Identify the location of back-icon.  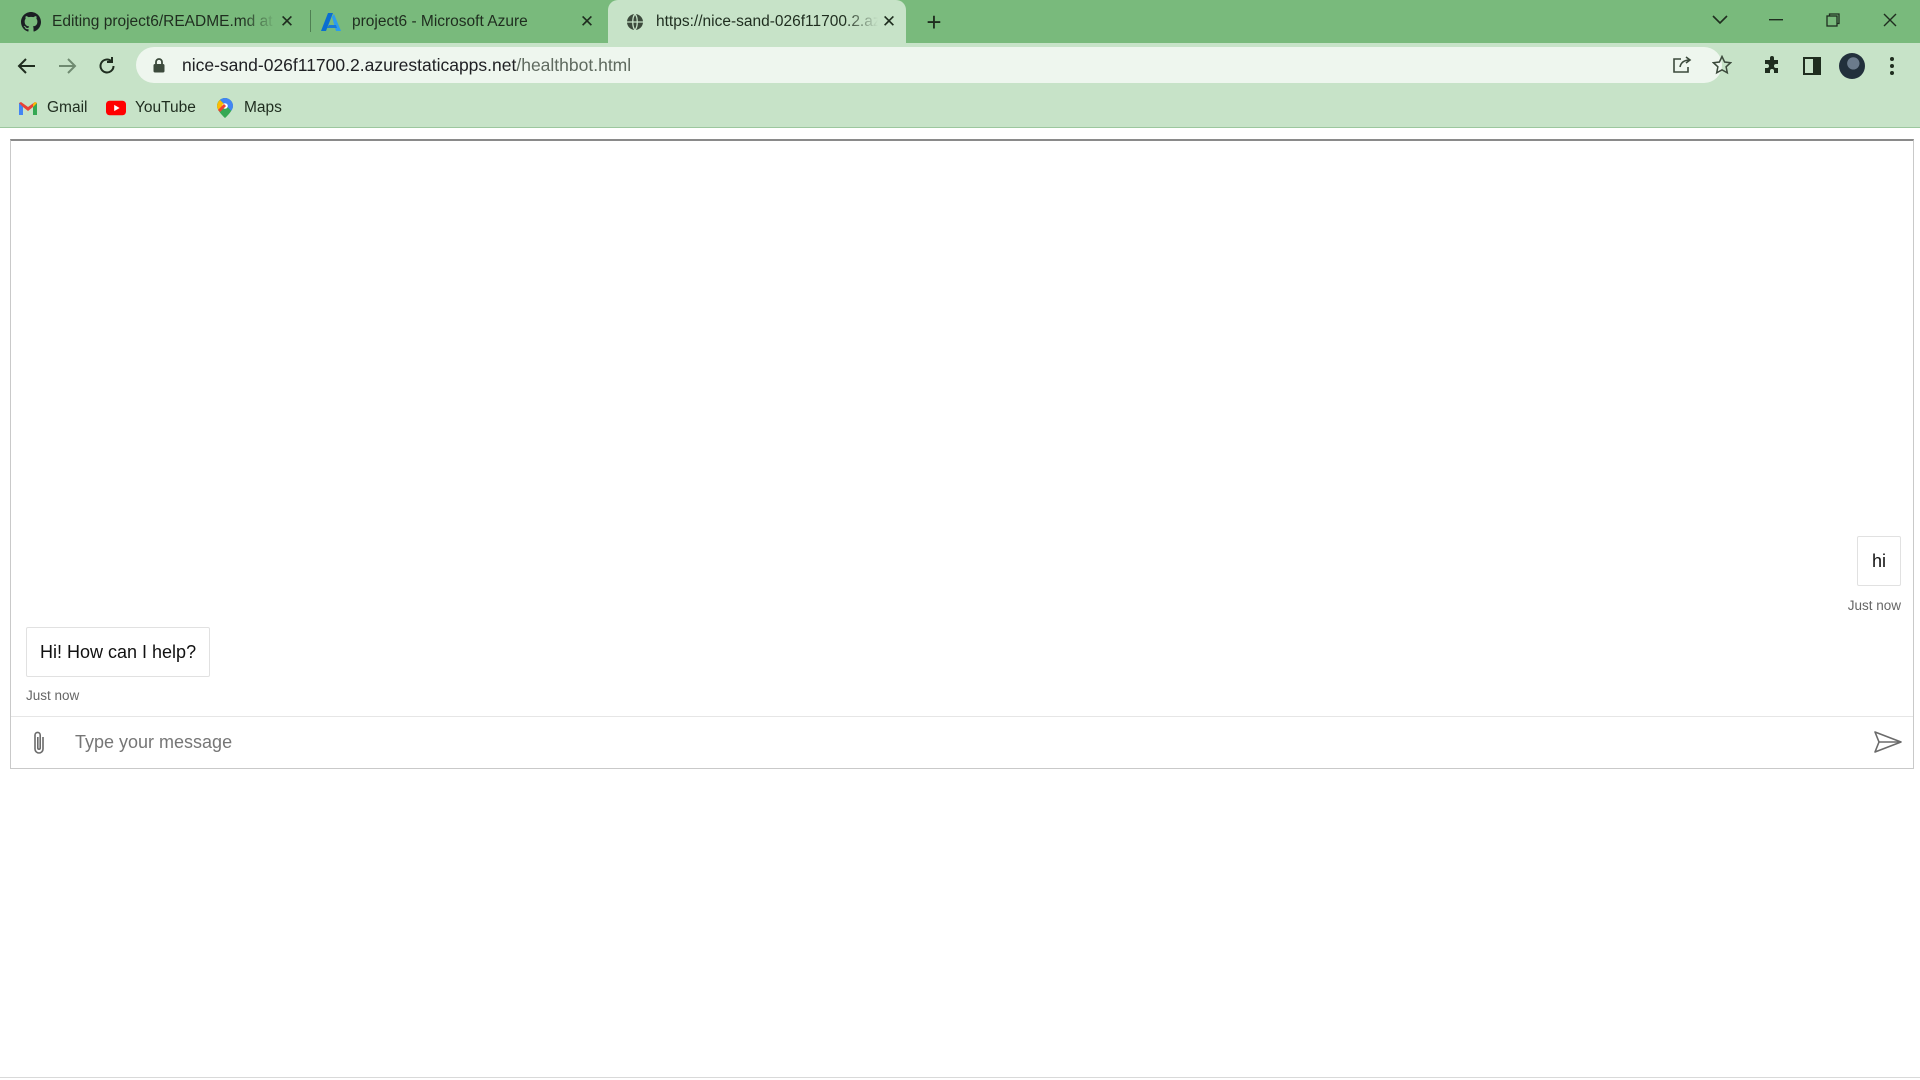
(27, 66).